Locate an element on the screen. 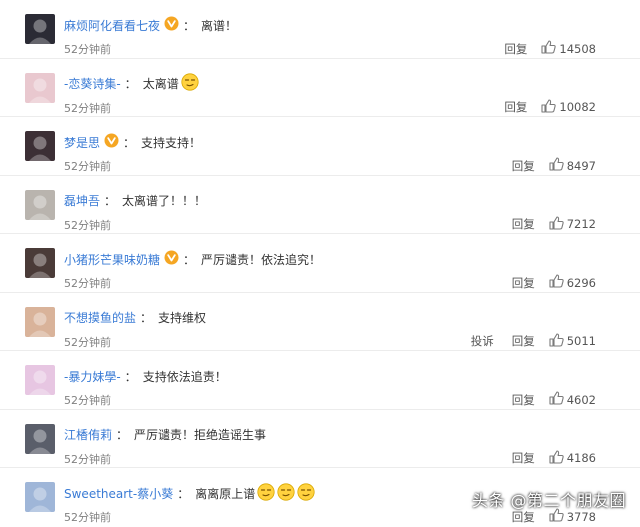 This screenshot has width=640, height=527. comment-actions: 回复 4602 is located at coordinates (554, 399).